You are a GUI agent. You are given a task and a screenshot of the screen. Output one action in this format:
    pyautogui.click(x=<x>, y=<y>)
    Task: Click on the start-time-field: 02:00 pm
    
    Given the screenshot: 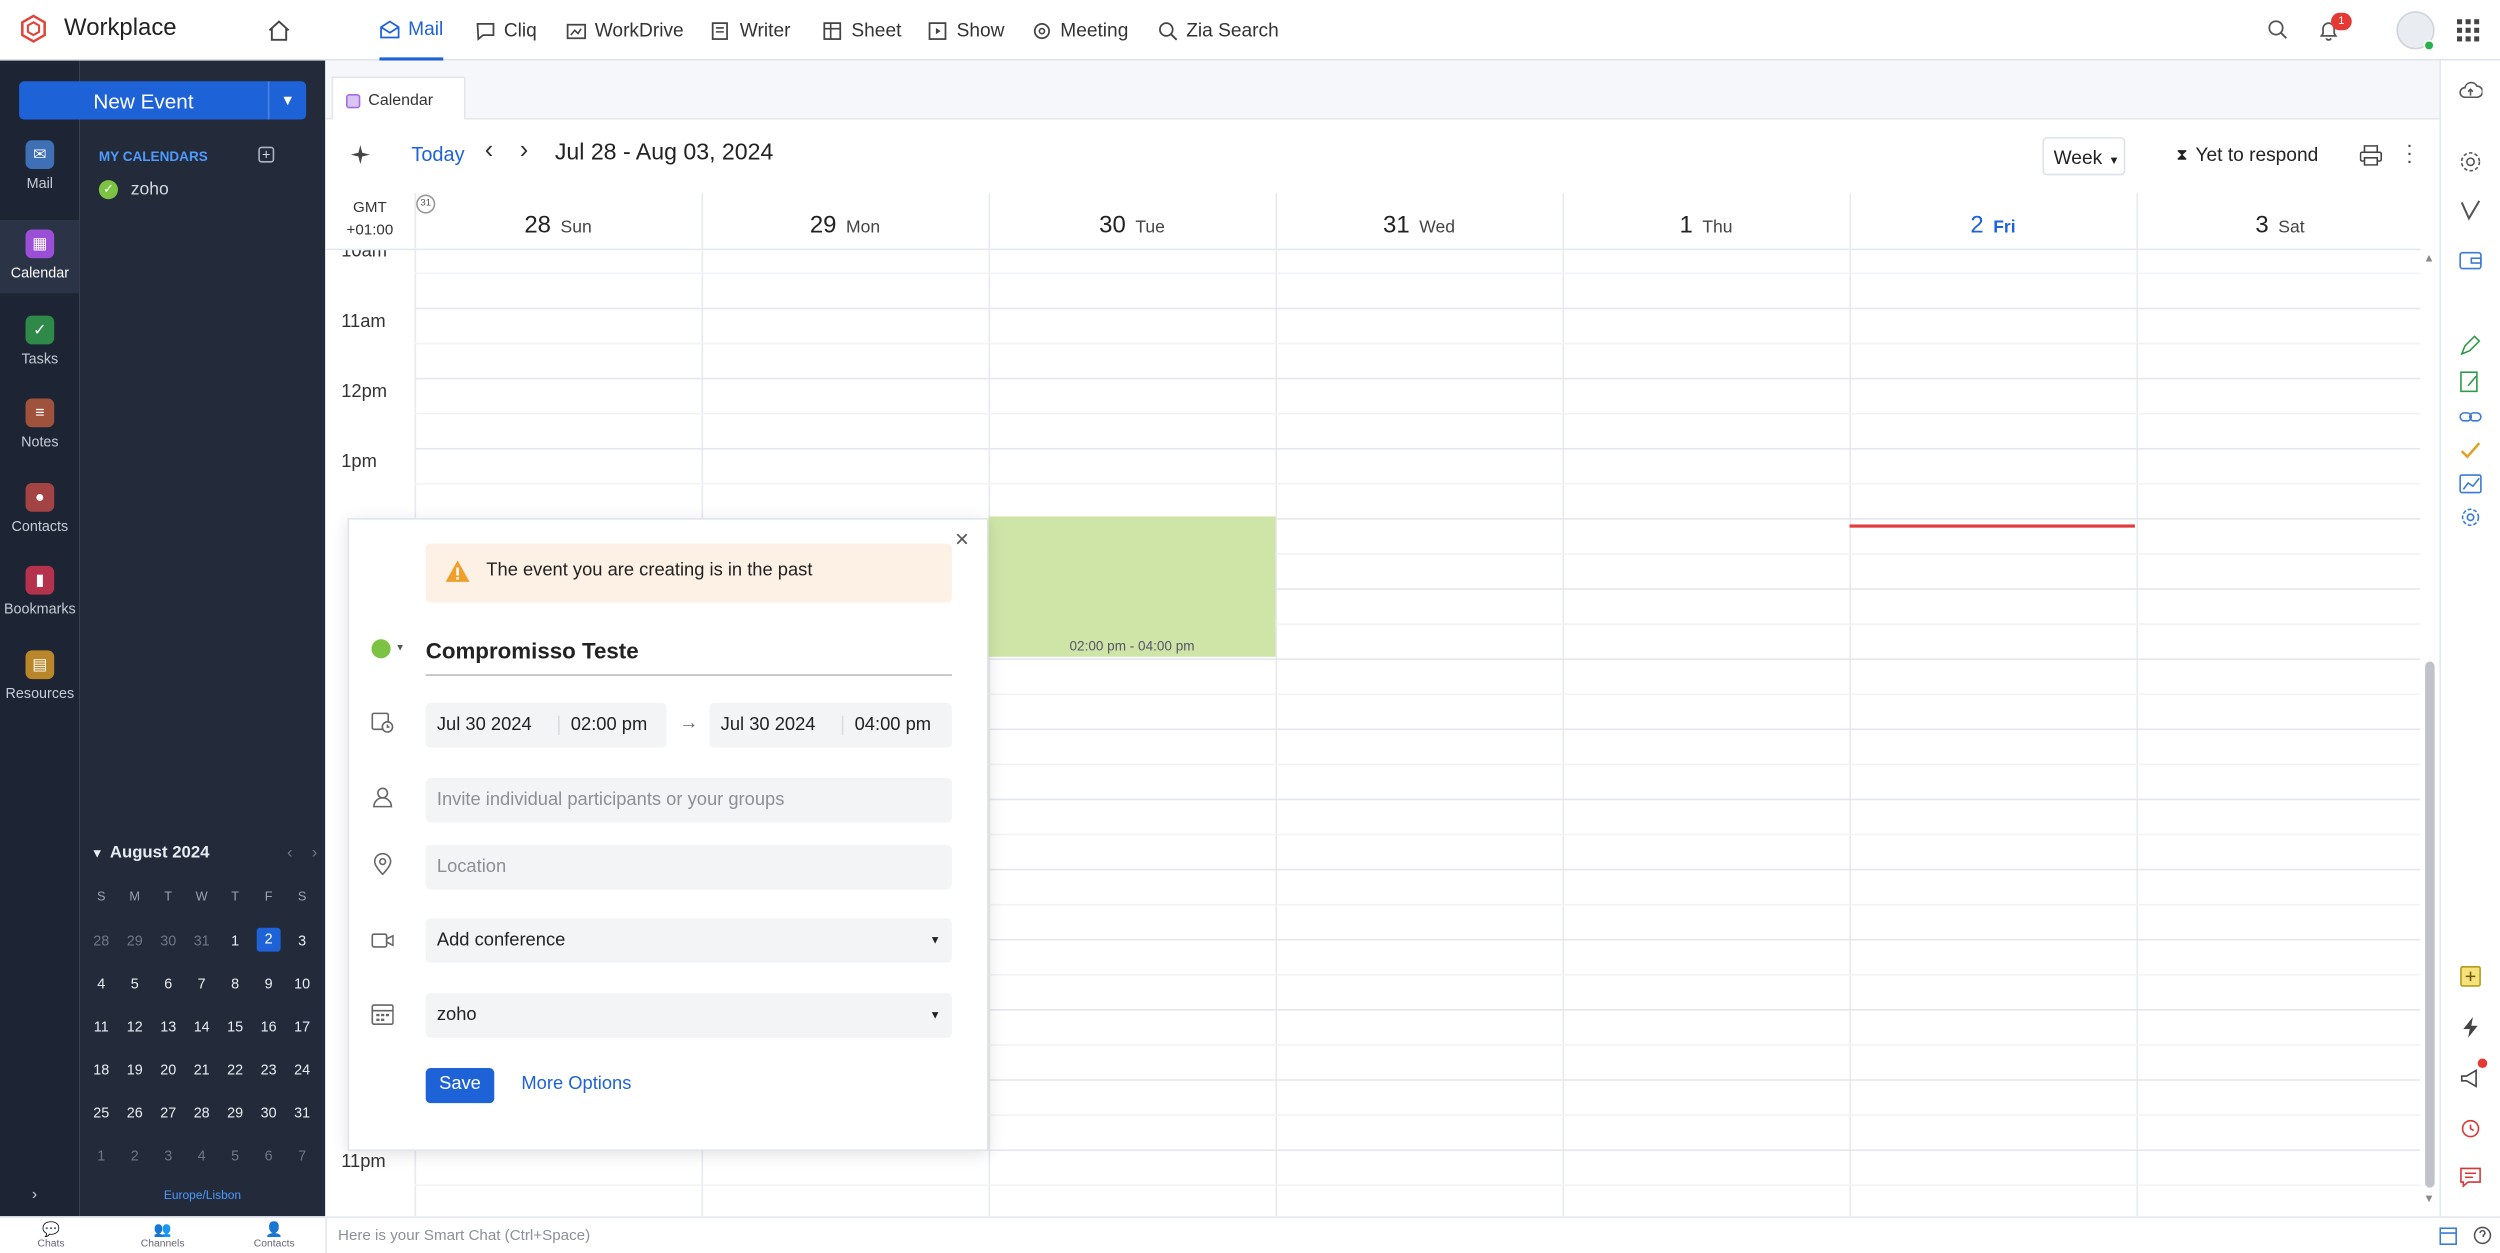 What is the action you would take?
    pyautogui.click(x=603, y=725)
    